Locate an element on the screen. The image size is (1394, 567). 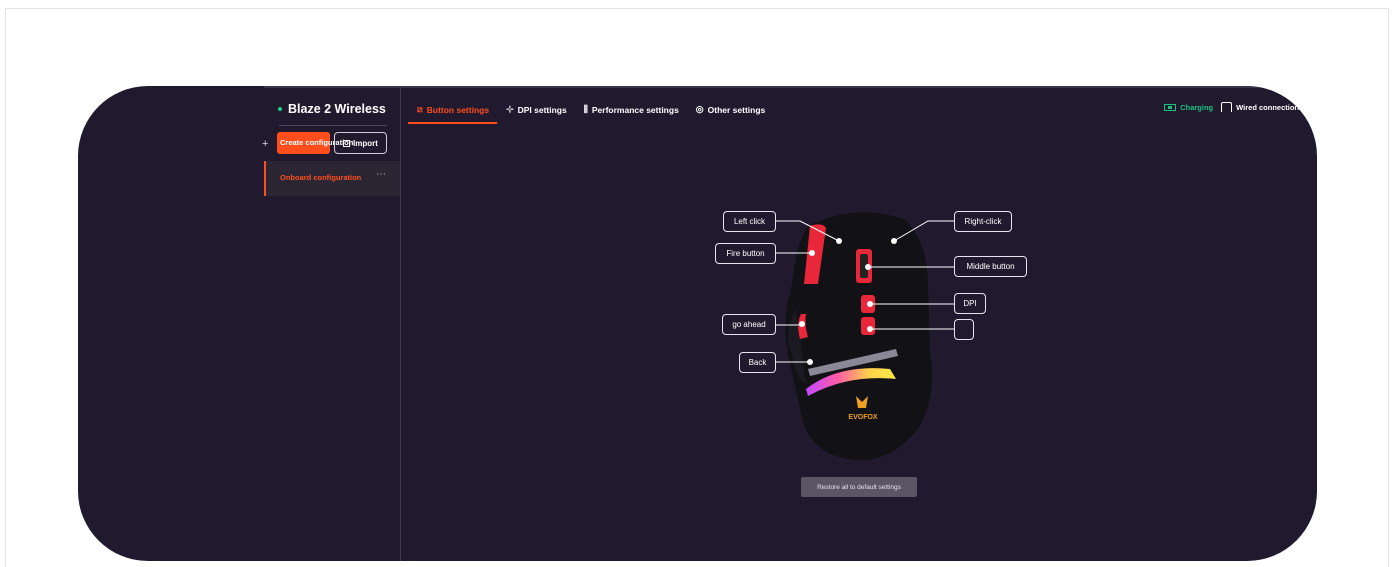
import-button: Import is located at coordinates (360, 143).